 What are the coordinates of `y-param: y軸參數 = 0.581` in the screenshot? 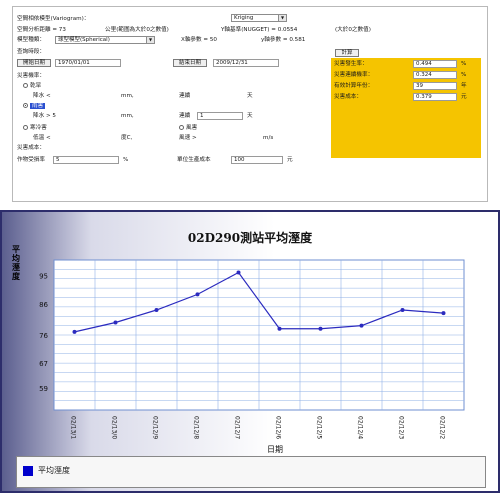 It's located at (283, 40).